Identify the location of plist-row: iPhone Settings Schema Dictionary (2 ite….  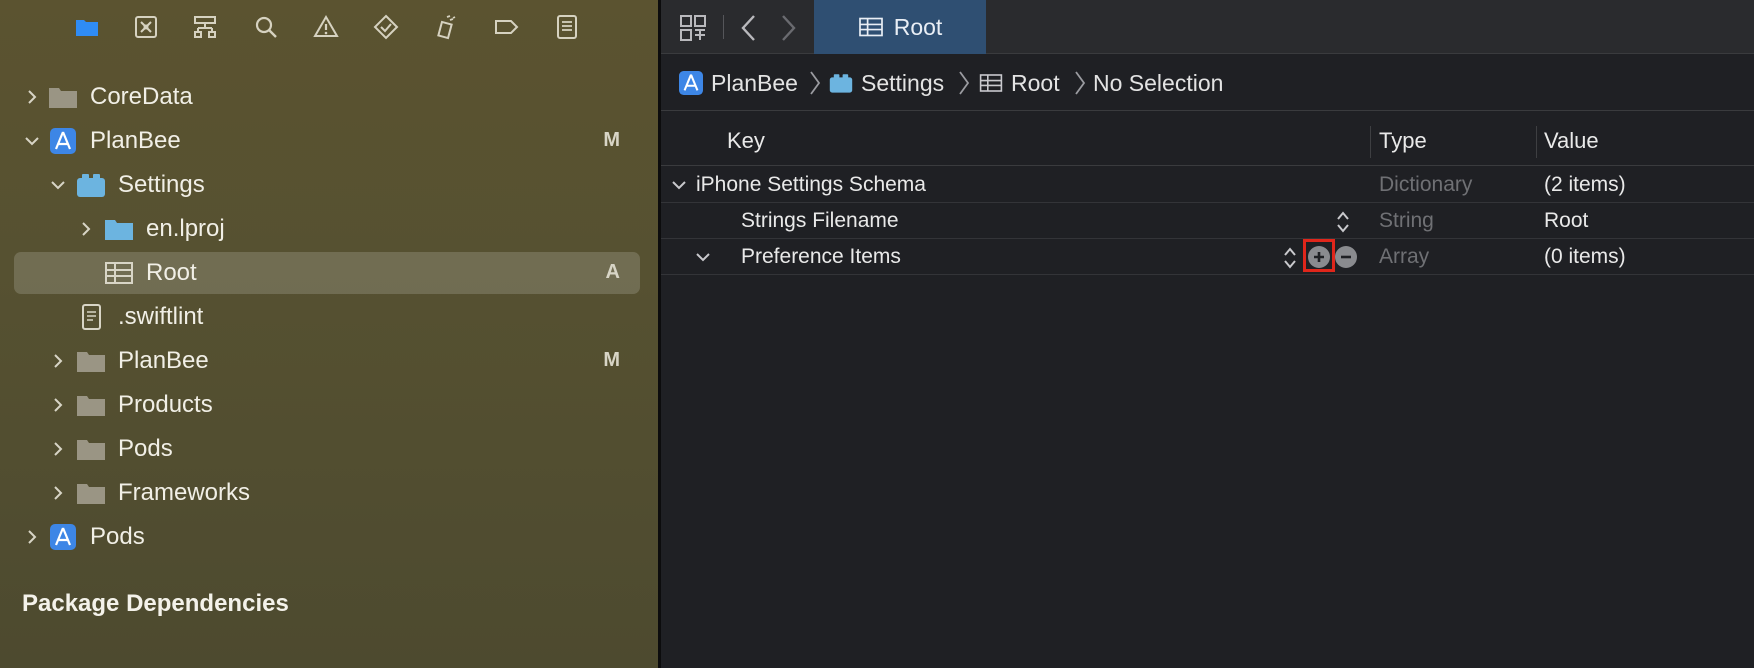
(1207, 185).